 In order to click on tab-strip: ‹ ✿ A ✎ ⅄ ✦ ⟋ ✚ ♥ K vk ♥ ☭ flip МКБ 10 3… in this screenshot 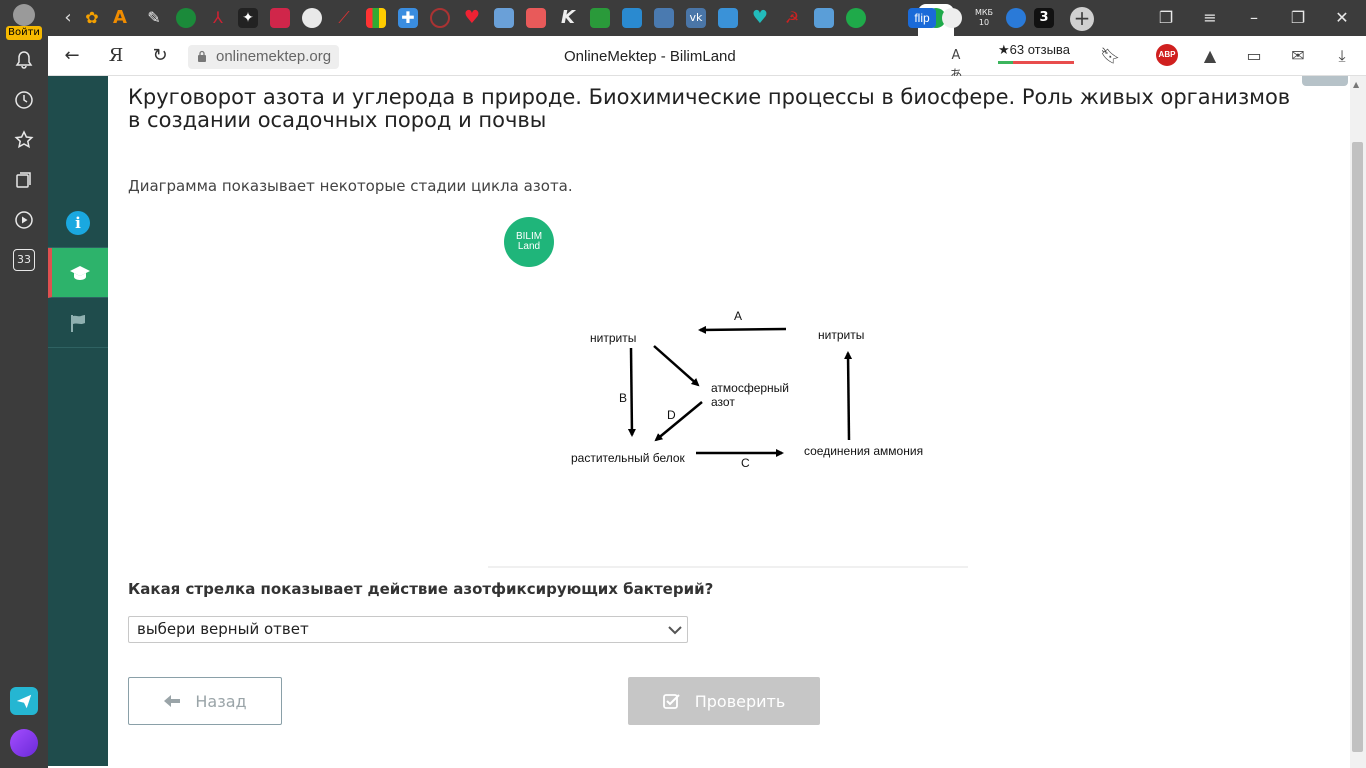, I will do `click(707, 18)`.